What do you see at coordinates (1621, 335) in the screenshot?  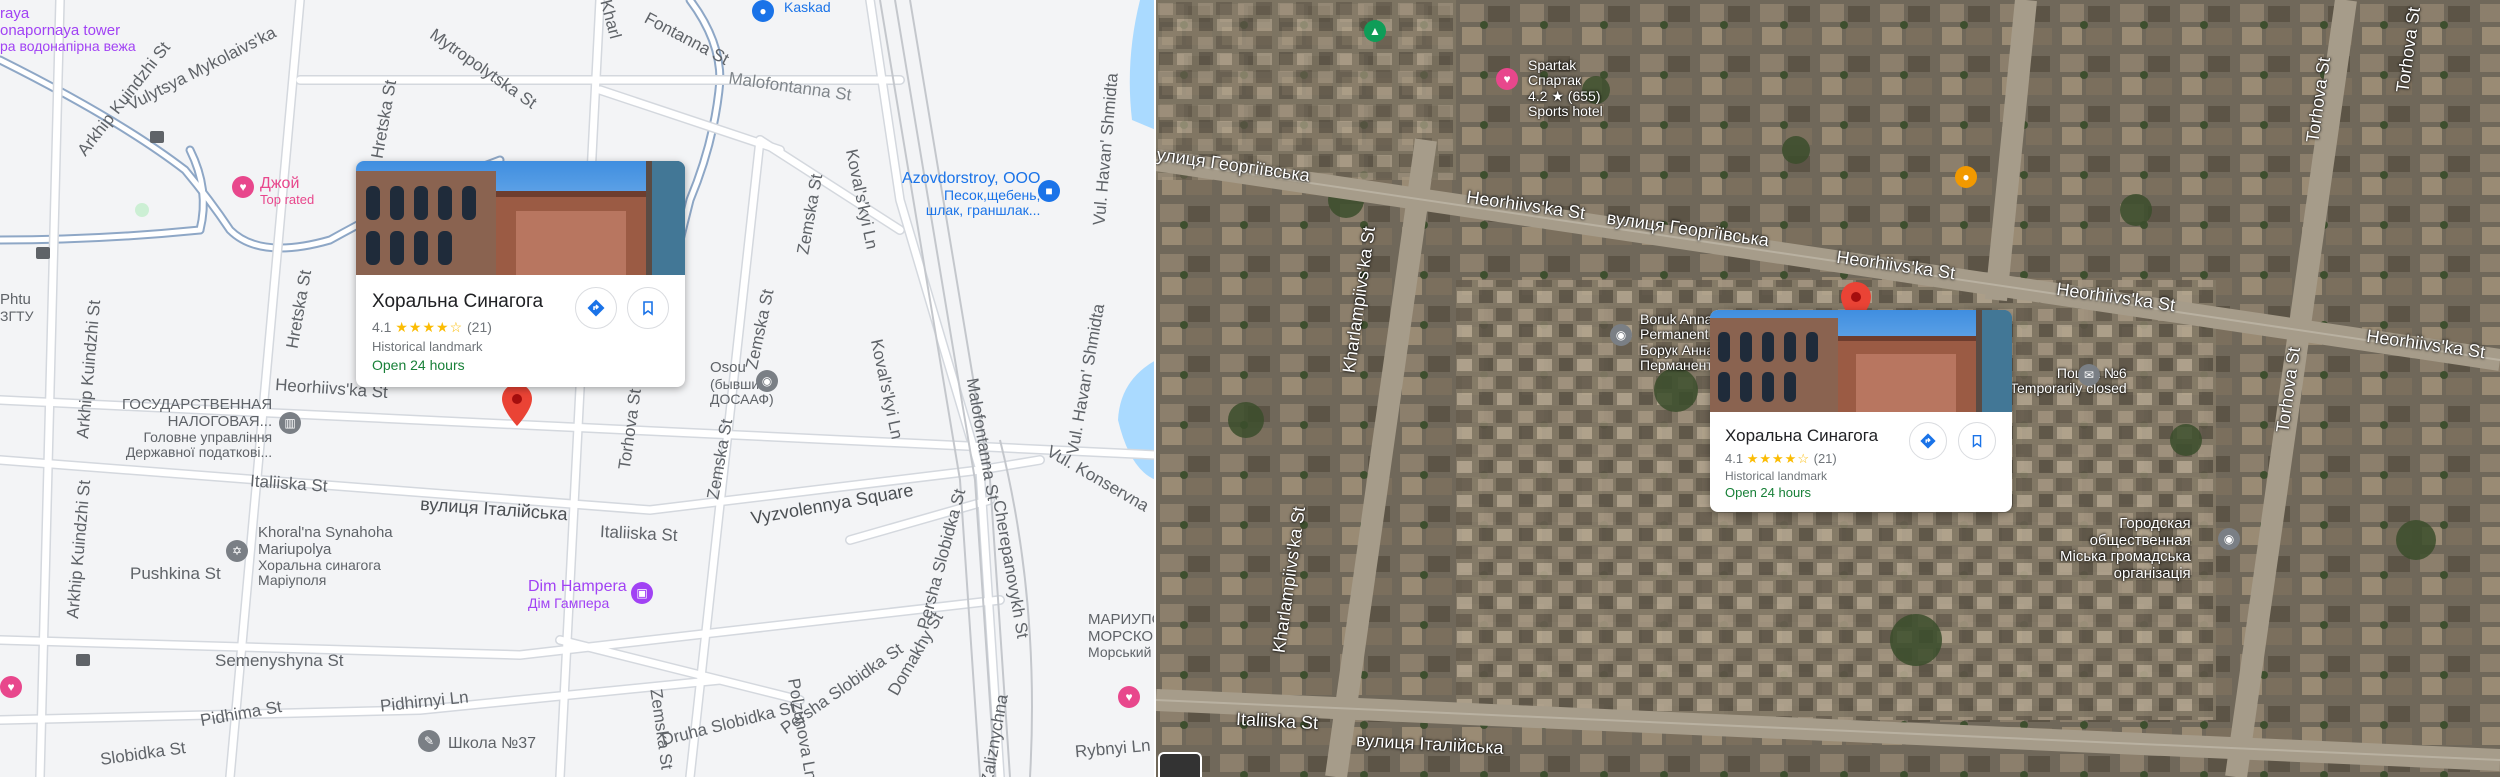 I see `beauty-icon: ◉` at bounding box center [1621, 335].